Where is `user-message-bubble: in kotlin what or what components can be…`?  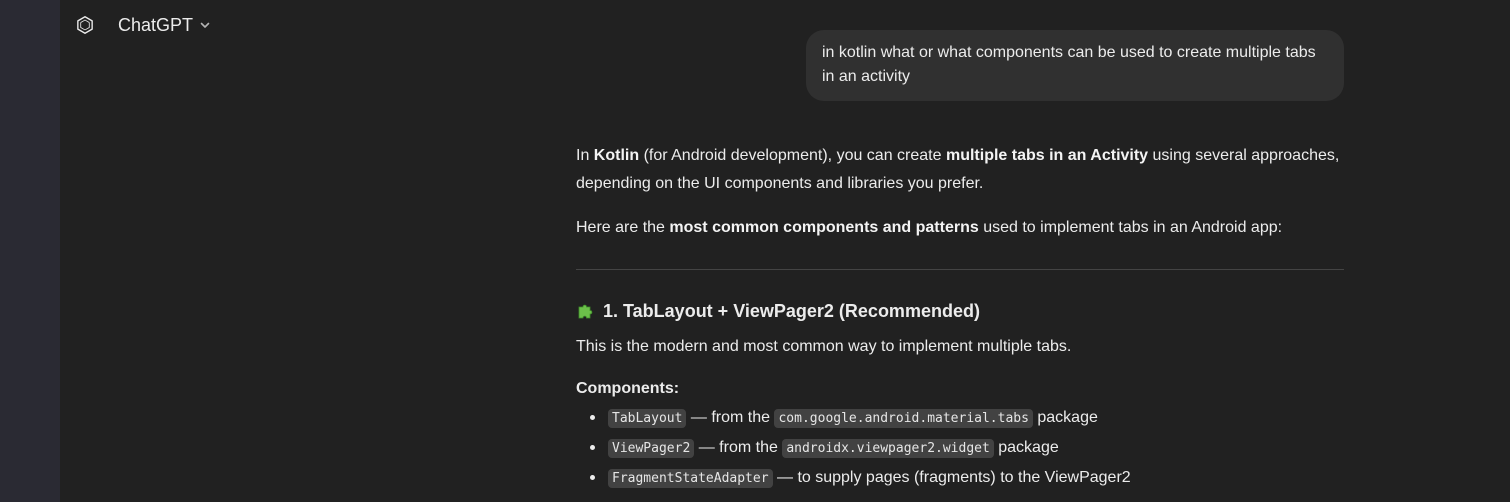
user-message-bubble: in kotlin what or what components can be… is located at coordinates (1075, 65).